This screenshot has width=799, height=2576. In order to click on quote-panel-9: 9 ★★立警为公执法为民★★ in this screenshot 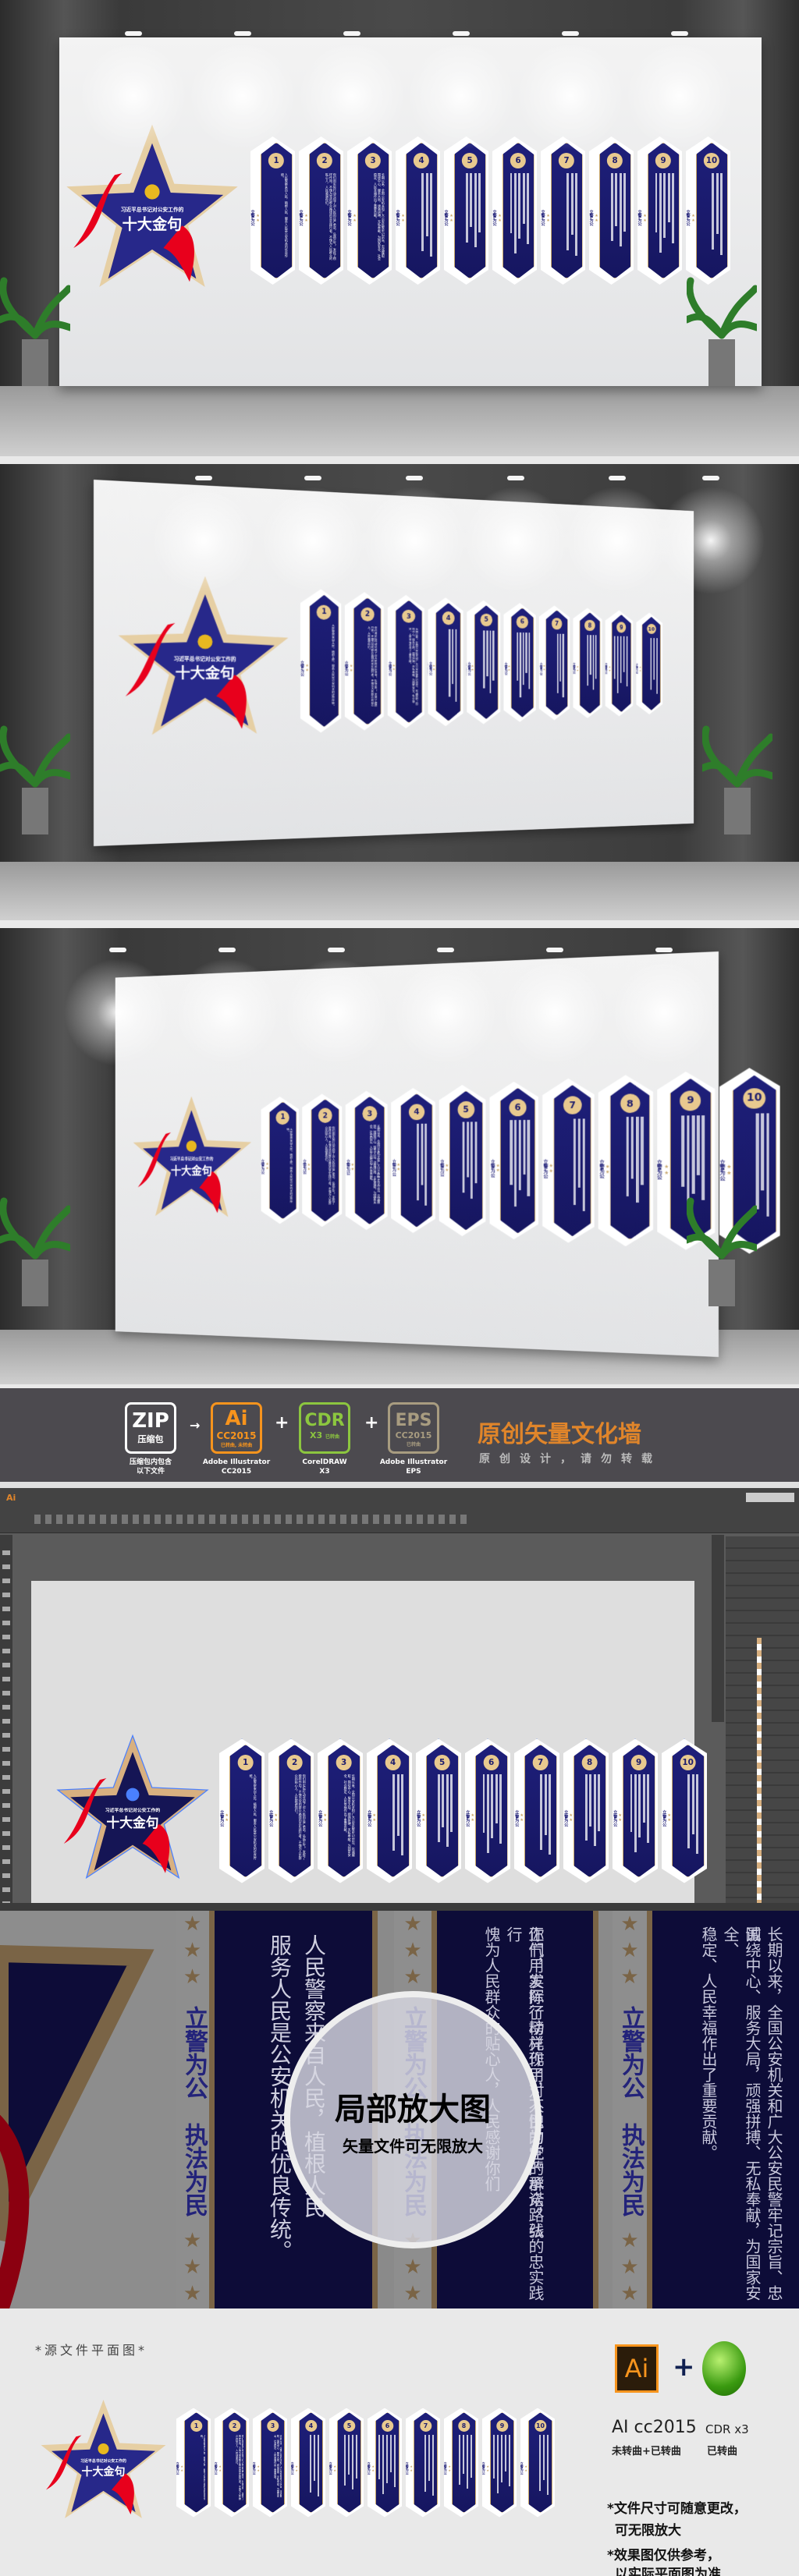, I will do `click(619, 663)`.